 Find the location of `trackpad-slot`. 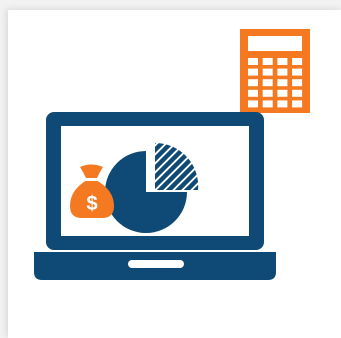

trackpad-slot is located at coordinates (156, 264).